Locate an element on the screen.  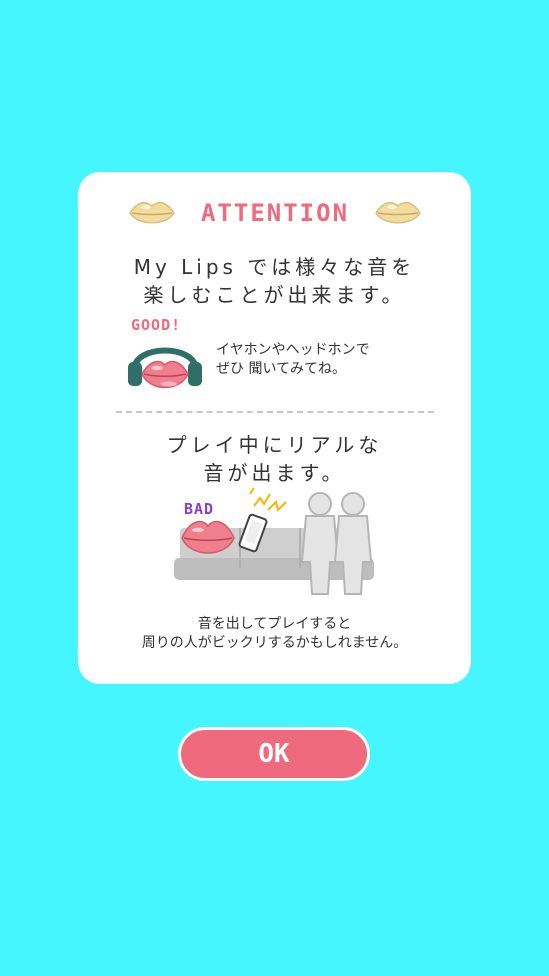
bad-text: 音を出してプレイすると 周りの人がビックリするかもしれません。 is located at coordinates (274, 633).